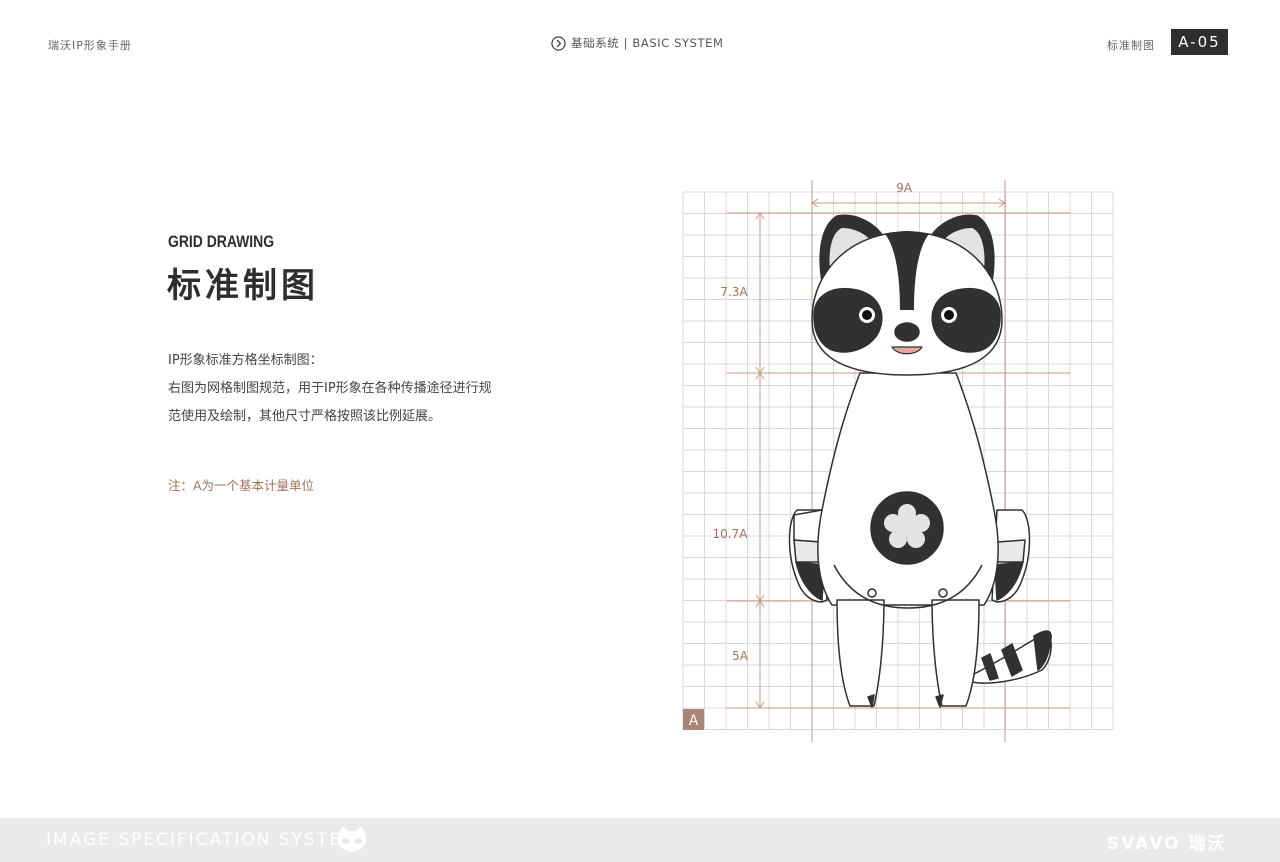 This screenshot has height=862, width=1280. Describe the element at coordinates (731, 534) in the screenshot. I see `height-dimension-label: 10.7A` at that location.